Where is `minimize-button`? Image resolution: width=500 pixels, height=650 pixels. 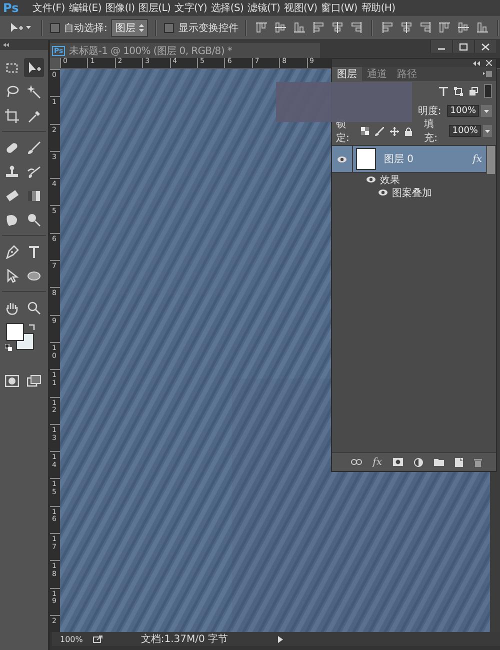 minimize-button is located at coordinates (441, 46).